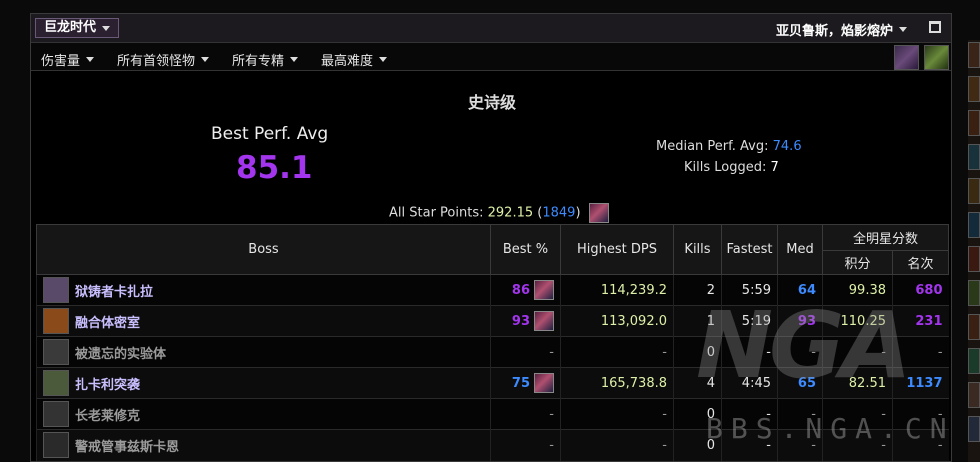 The width and height of the screenshot is (980, 462). What do you see at coordinates (127, 445) in the screenshot?
I see `boss-name: 警戒管事兹斯卡恩` at bounding box center [127, 445].